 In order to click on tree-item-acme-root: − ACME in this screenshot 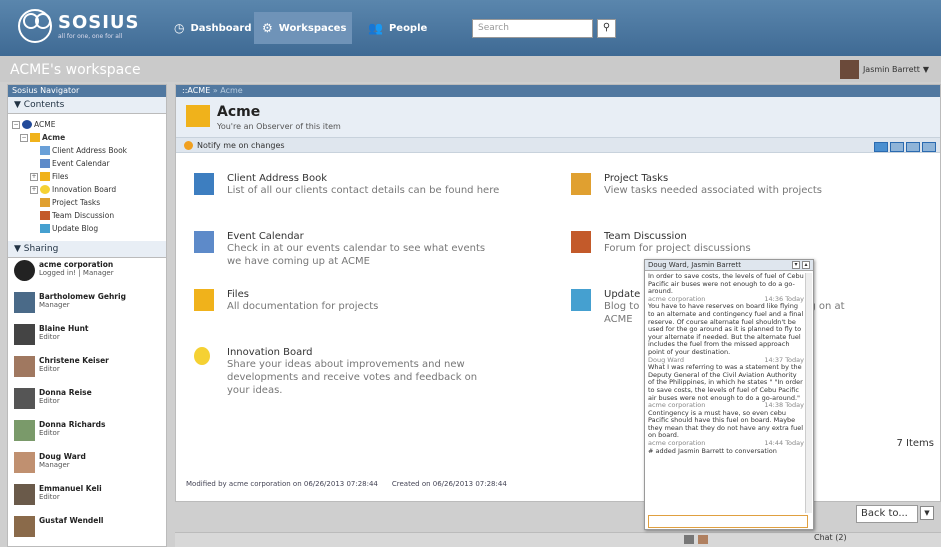, I will do `click(89, 124)`.